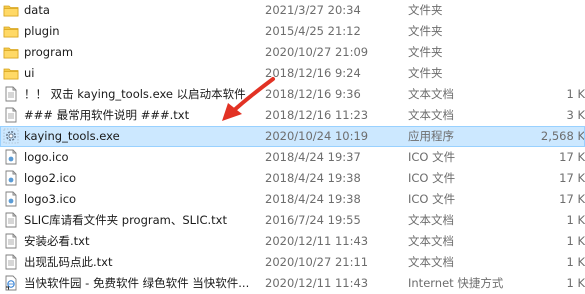 This screenshot has height=294, width=585. I want to click on file-date-modified: 2018/12/16 9:24, so click(313, 73).